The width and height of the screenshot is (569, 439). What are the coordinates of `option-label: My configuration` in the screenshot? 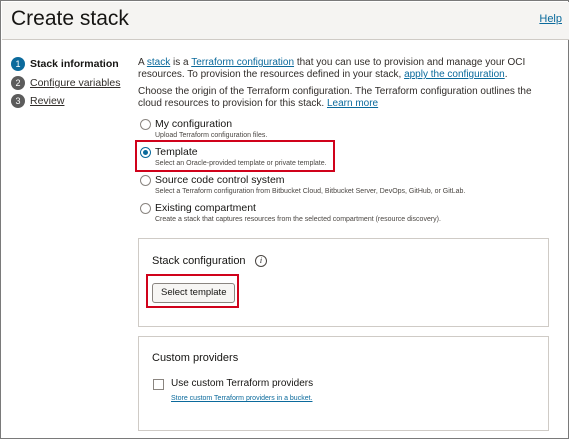 It's located at (194, 124).